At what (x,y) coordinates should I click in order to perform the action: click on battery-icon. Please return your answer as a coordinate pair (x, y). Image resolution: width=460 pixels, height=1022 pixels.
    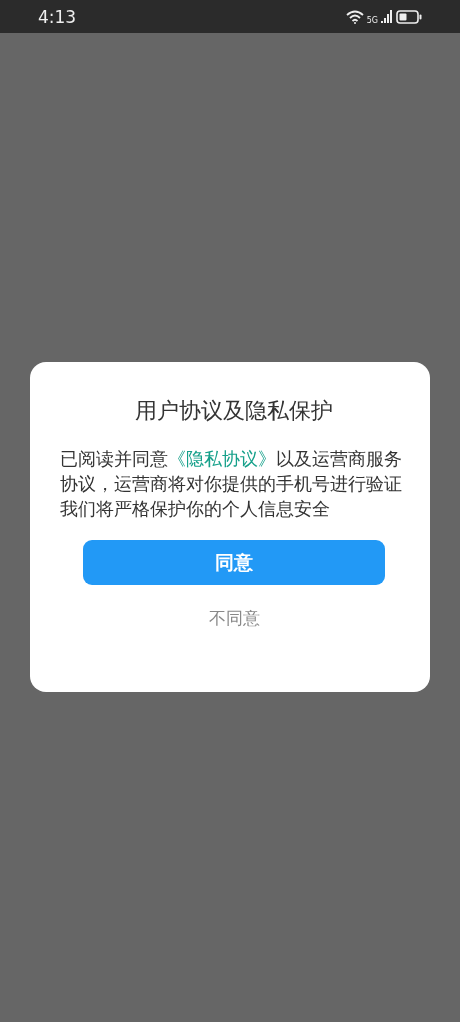
    Looking at the image, I should click on (409, 16).